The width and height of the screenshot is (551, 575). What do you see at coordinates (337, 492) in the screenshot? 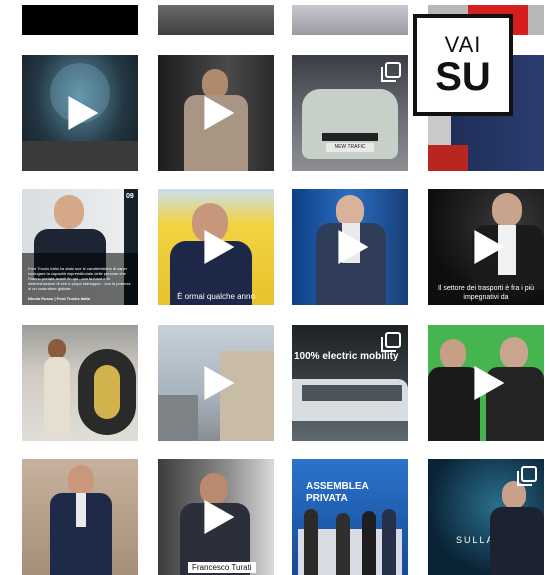
I see `post-banner: ASSEMBLEA PRIVATA` at bounding box center [337, 492].